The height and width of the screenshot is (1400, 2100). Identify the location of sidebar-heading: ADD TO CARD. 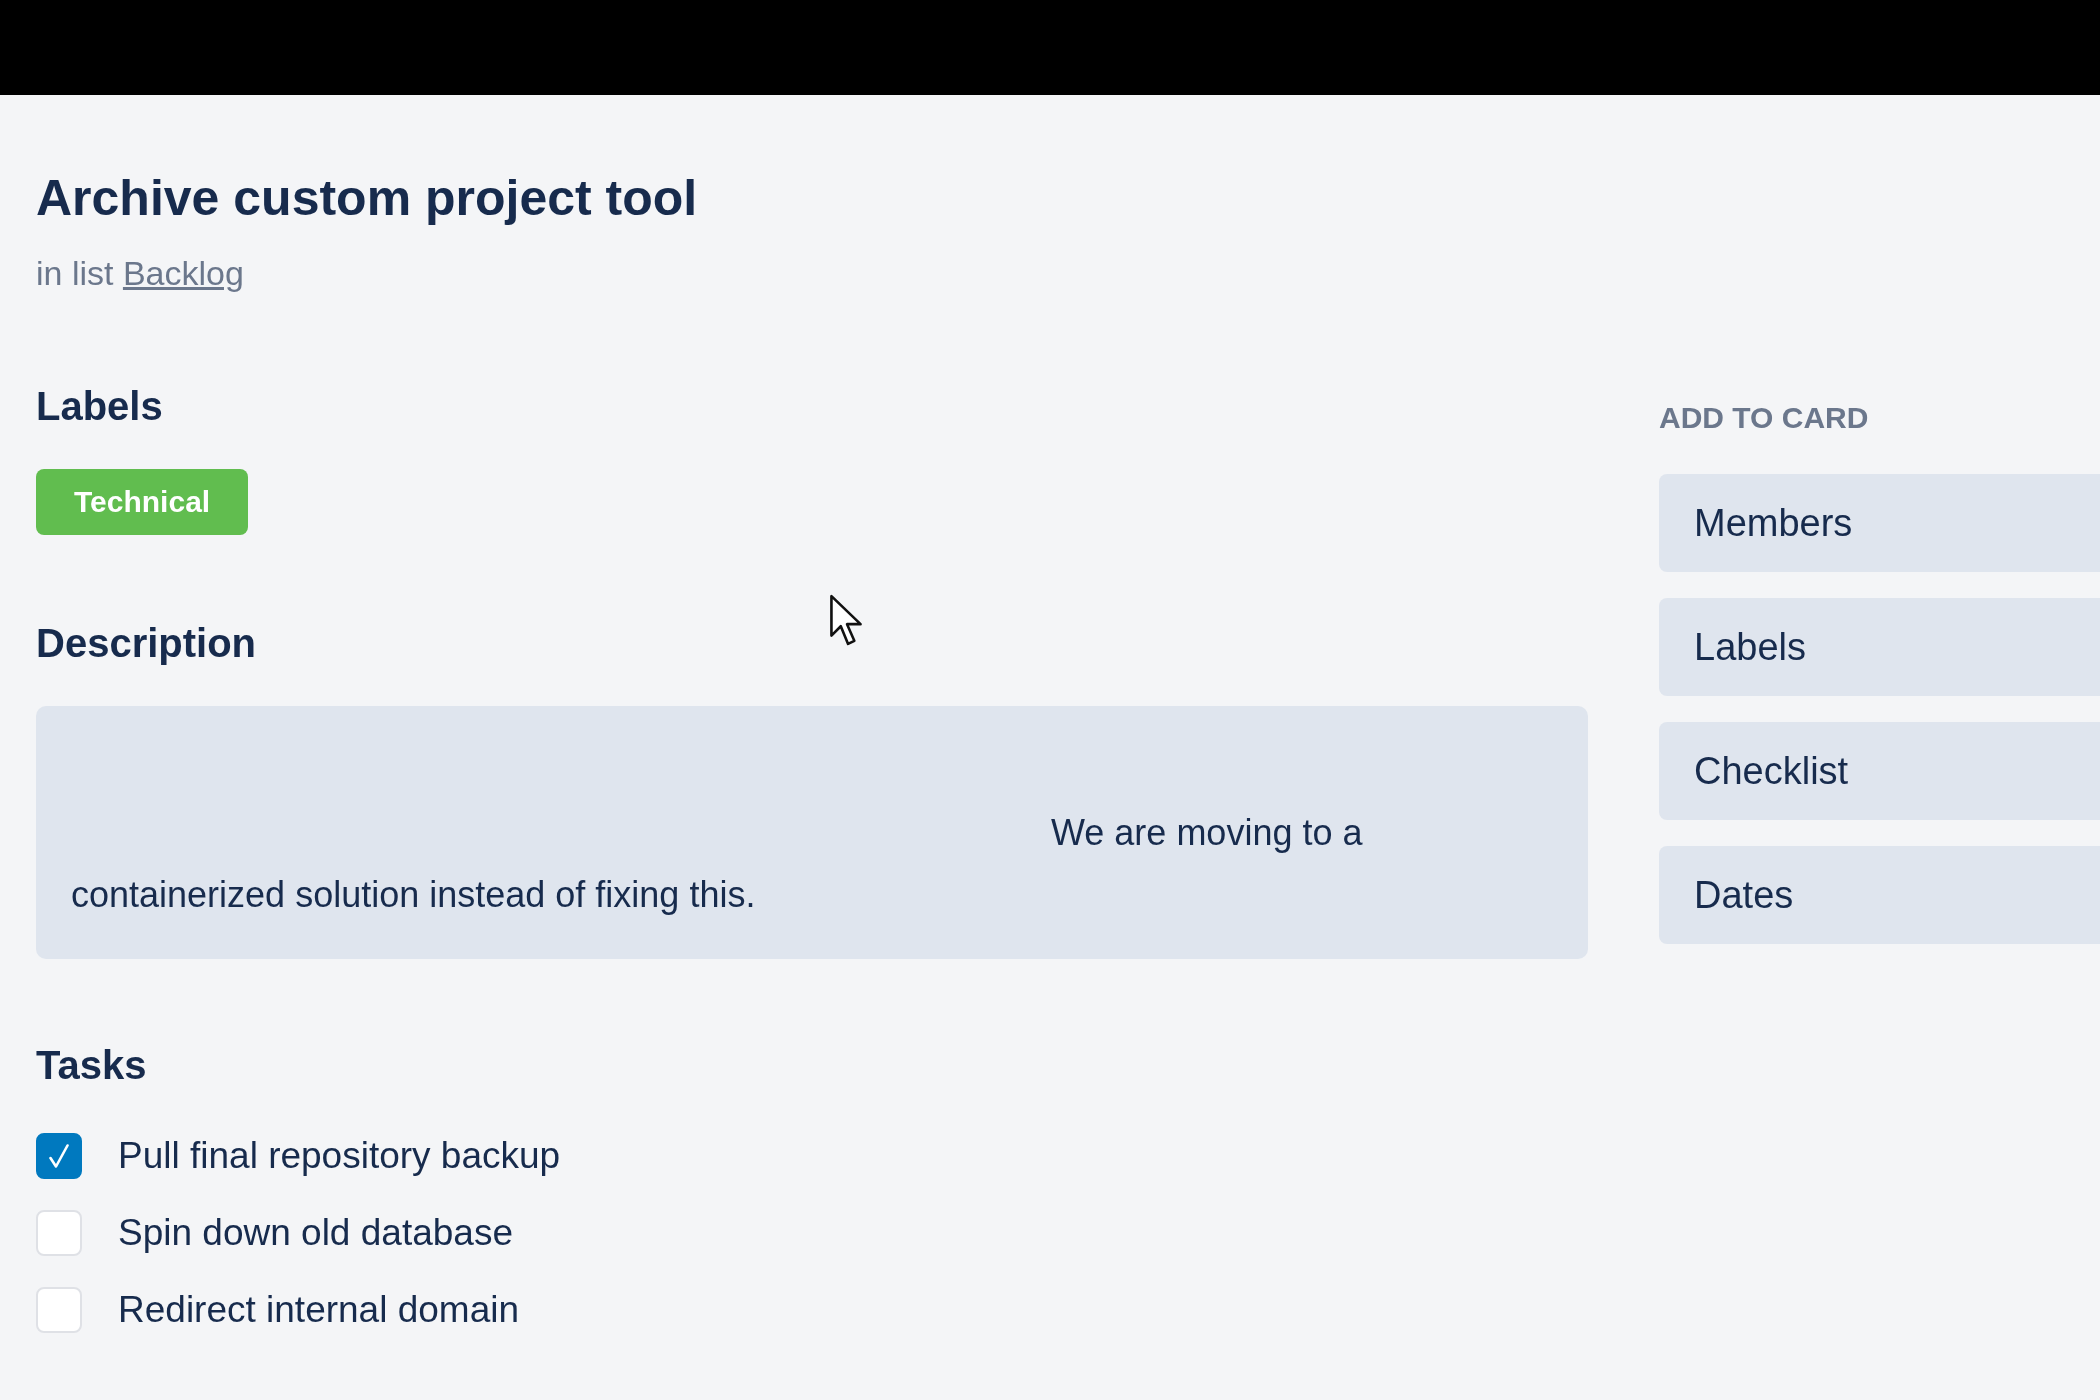
(1764, 418).